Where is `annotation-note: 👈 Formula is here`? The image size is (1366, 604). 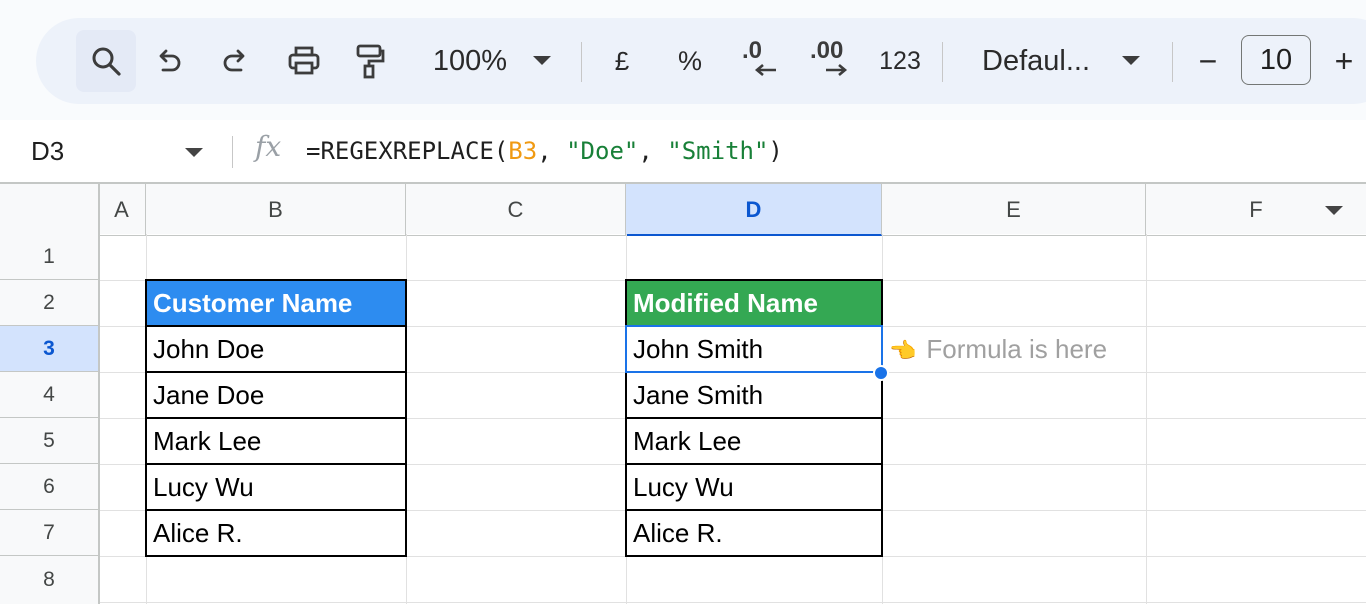
annotation-note: 👈 Formula is here is located at coordinates (998, 349).